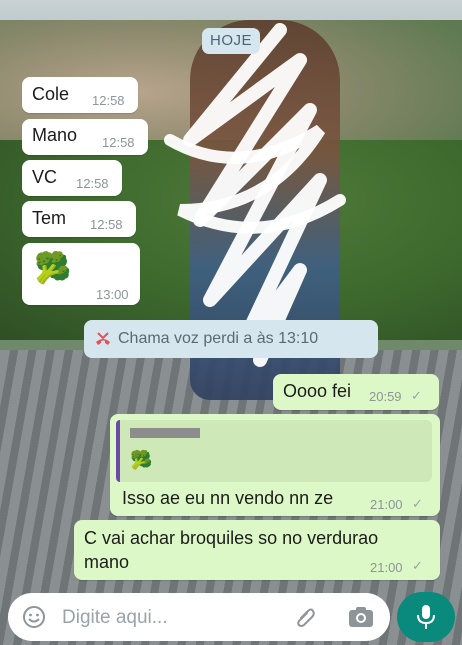  What do you see at coordinates (231, 41) in the screenshot?
I see `date-chip: HOJE` at bounding box center [231, 41].